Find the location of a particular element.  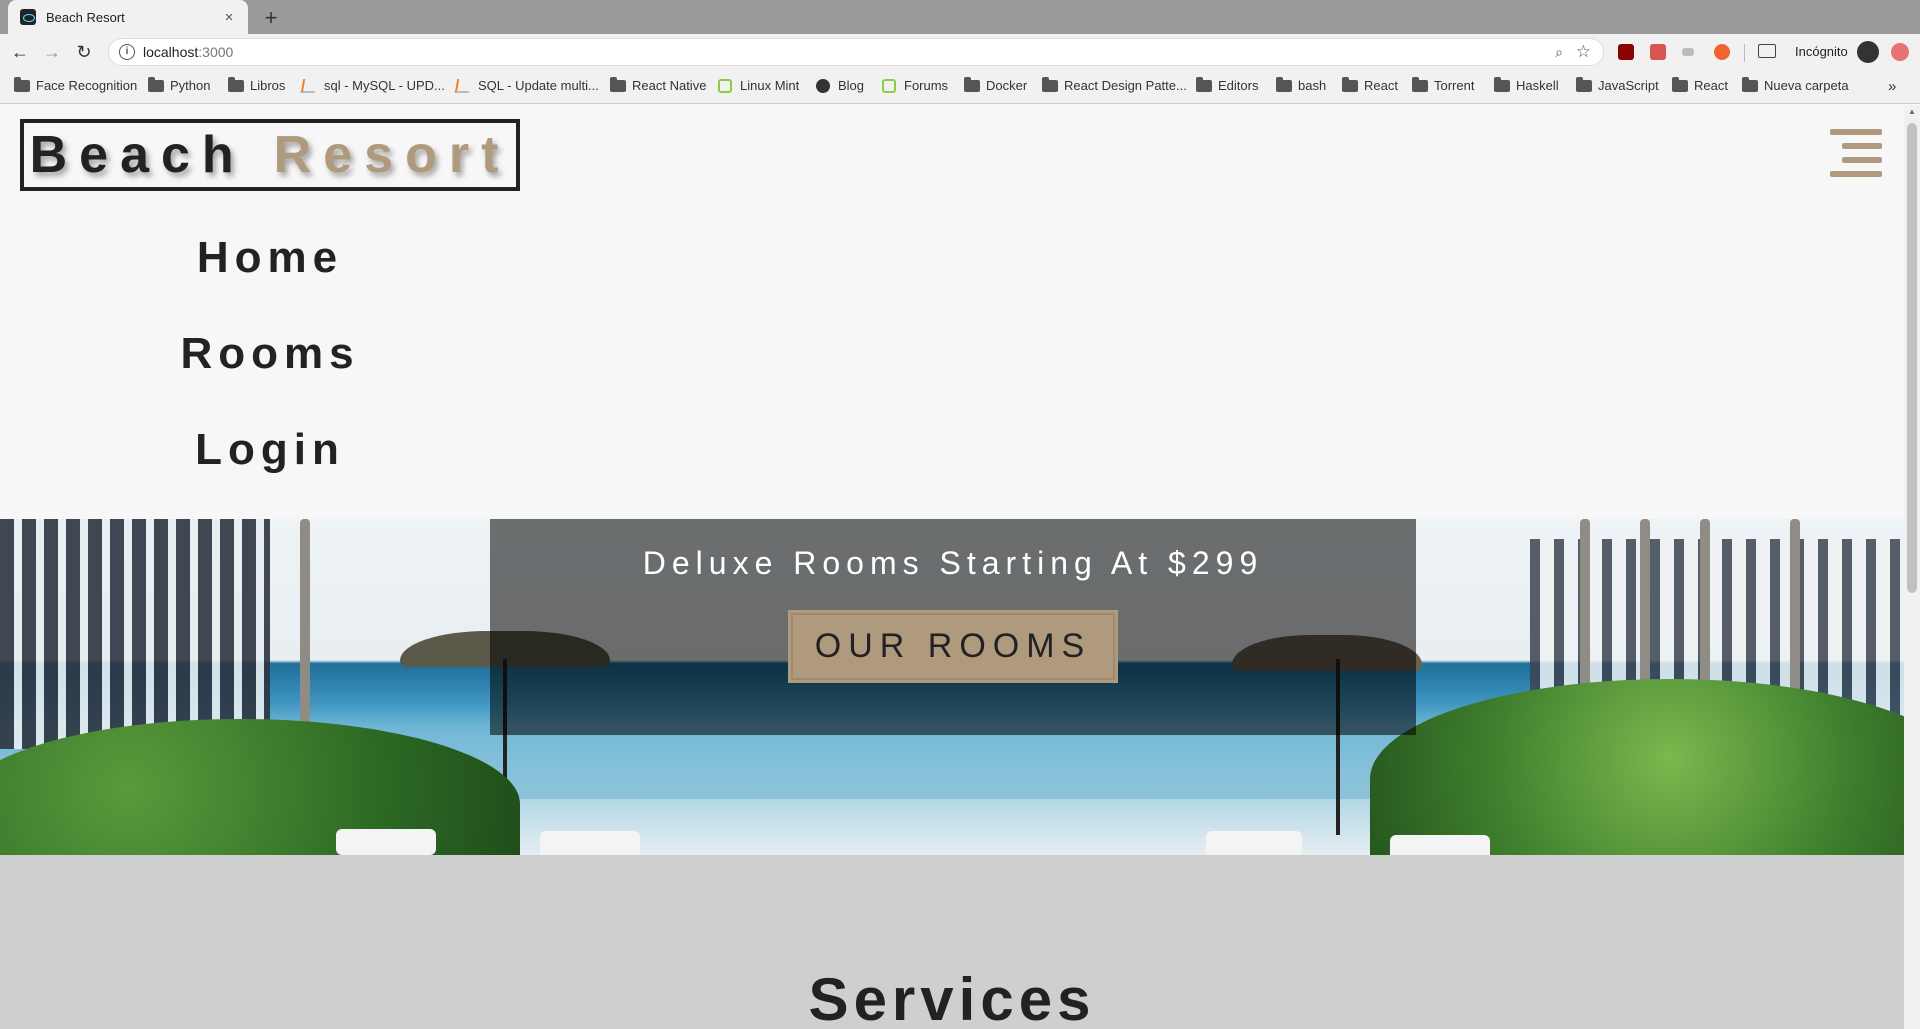

bookmark-item: JavaScript is located at coordinates (1617, 84).